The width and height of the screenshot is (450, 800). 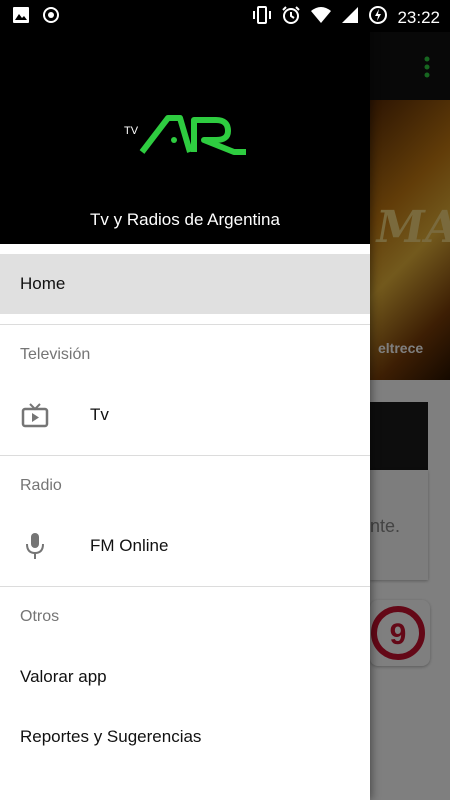 What do you see at coordinates (41, 485) in the screenshot?
I see `section-header-radio: Radio` at bounding box center [41, 485].